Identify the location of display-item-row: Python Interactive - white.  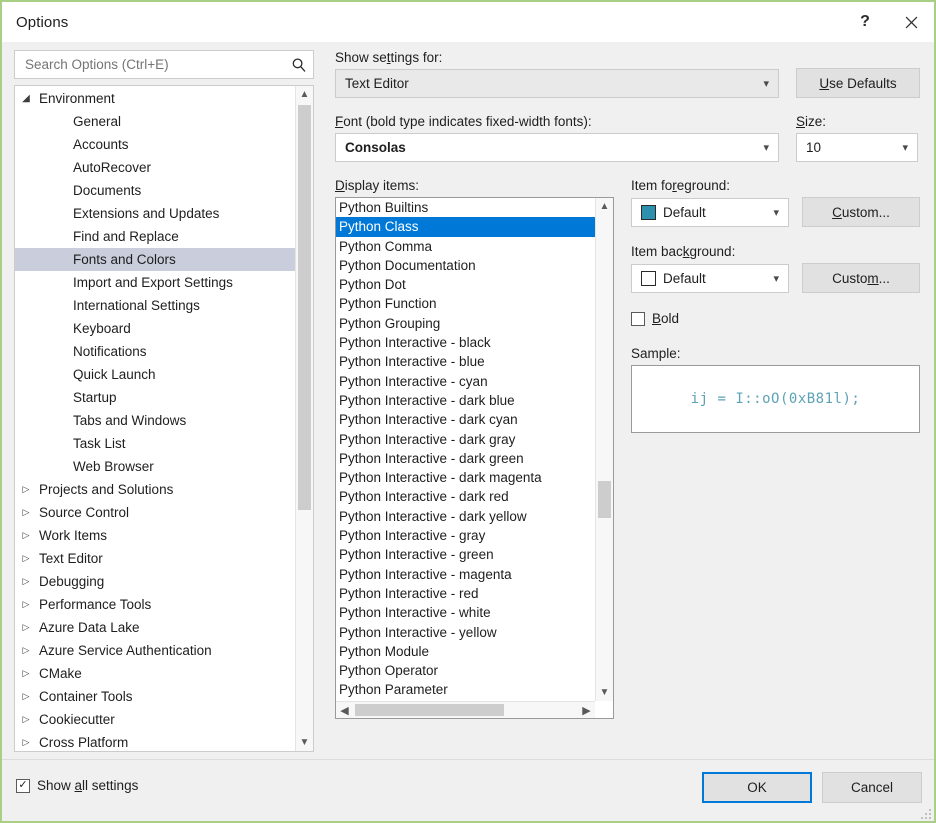
(465, 612).